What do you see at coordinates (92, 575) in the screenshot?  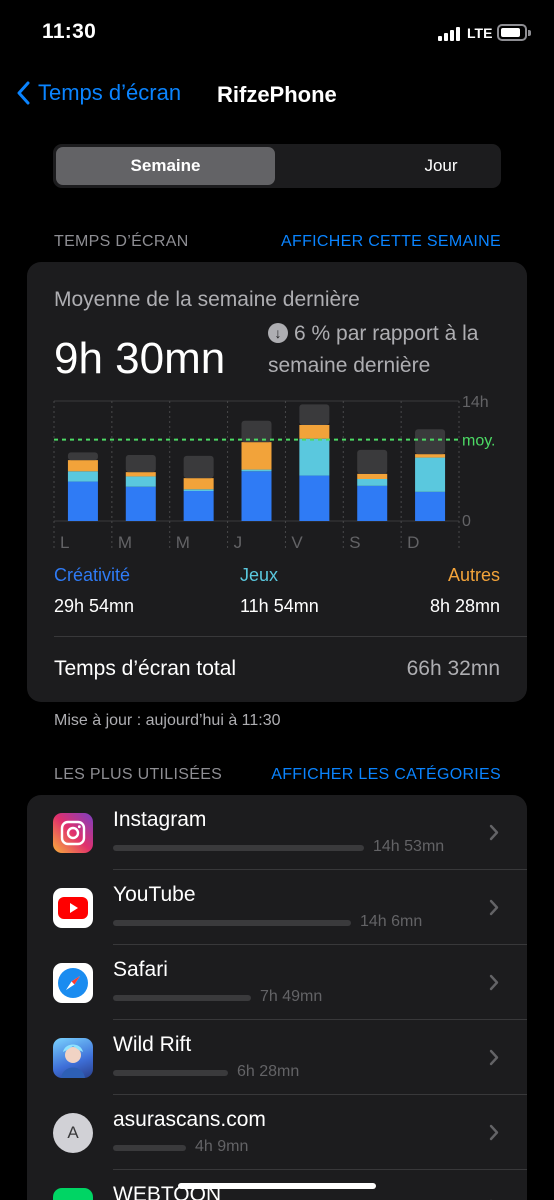 I see `legend-label: Créativité` at bounding box center [92, 575].